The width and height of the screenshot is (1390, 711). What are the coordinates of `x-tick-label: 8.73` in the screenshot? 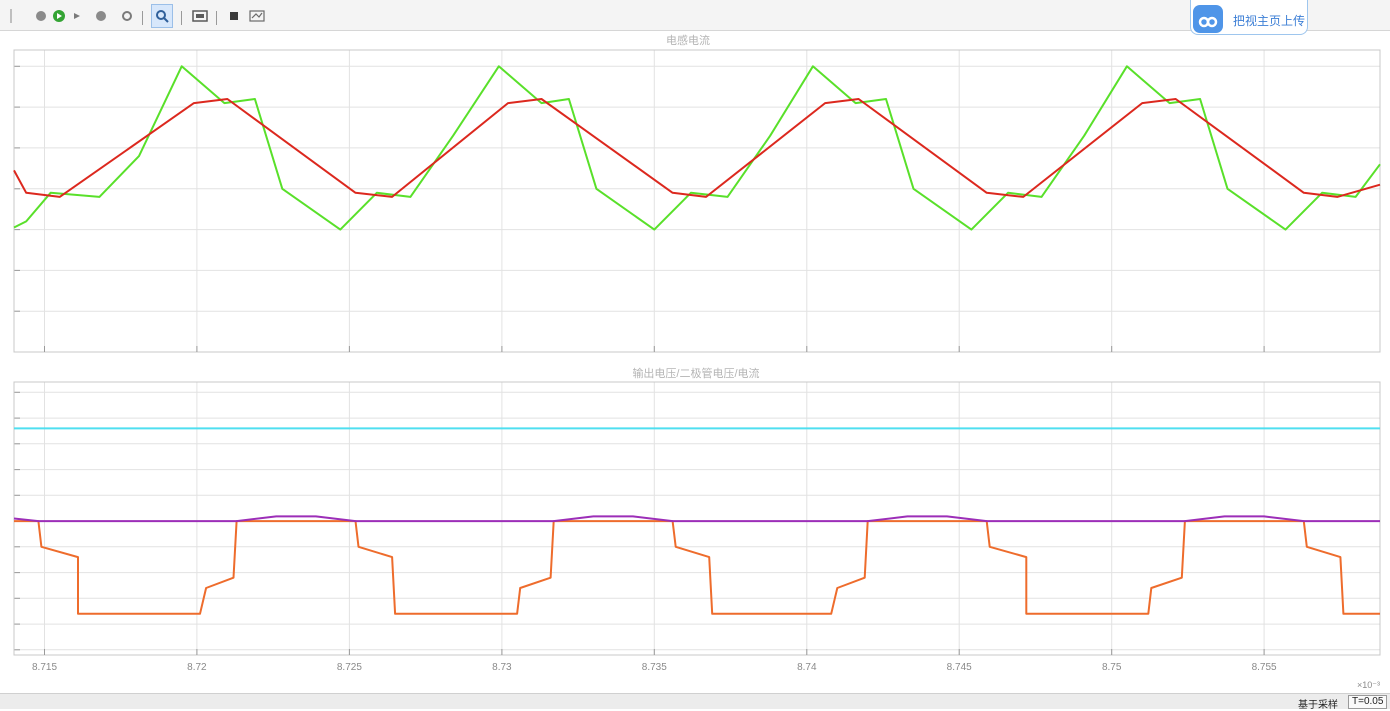 It's located at (502, 667).